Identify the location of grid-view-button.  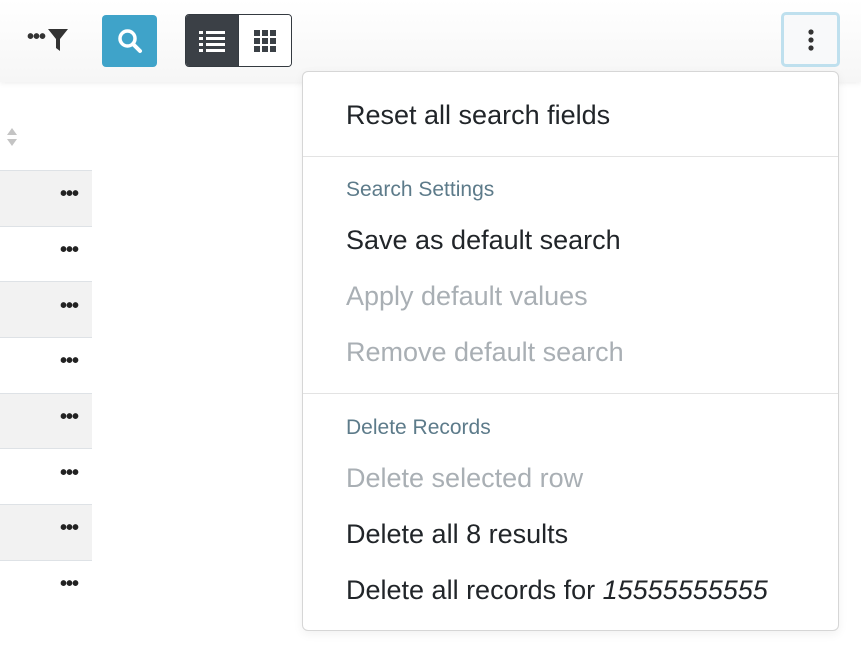
(264, 40).